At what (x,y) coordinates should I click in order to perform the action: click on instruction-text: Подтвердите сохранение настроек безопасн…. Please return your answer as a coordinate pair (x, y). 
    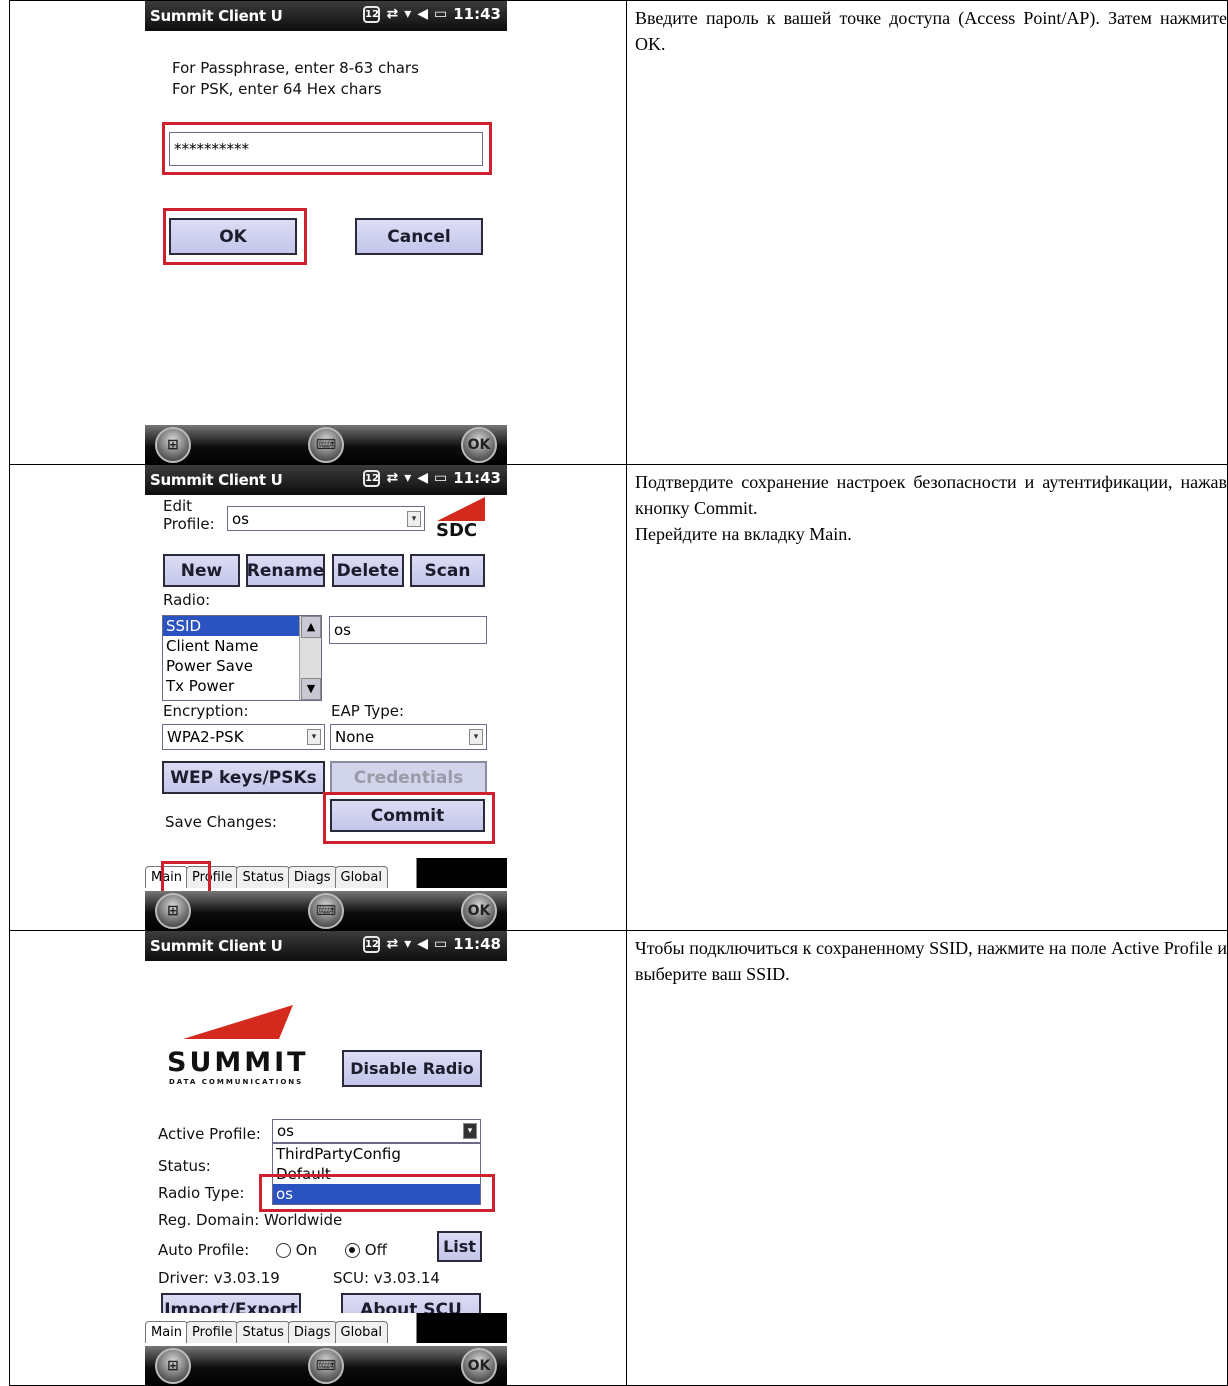
    Looking at the image, I should click on (931, 495).